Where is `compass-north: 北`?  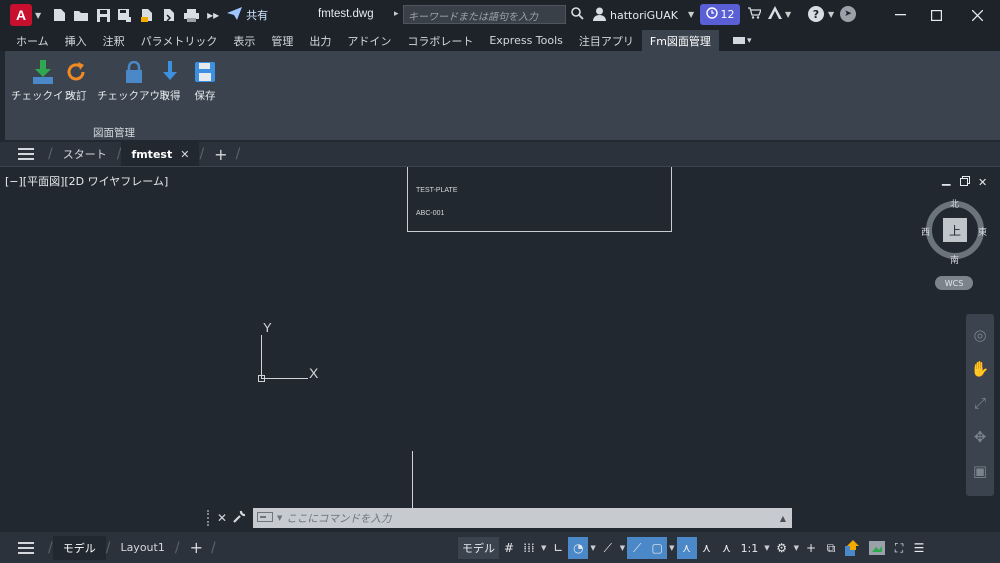
compass-north: 北 is located at coordinates (954, 203).